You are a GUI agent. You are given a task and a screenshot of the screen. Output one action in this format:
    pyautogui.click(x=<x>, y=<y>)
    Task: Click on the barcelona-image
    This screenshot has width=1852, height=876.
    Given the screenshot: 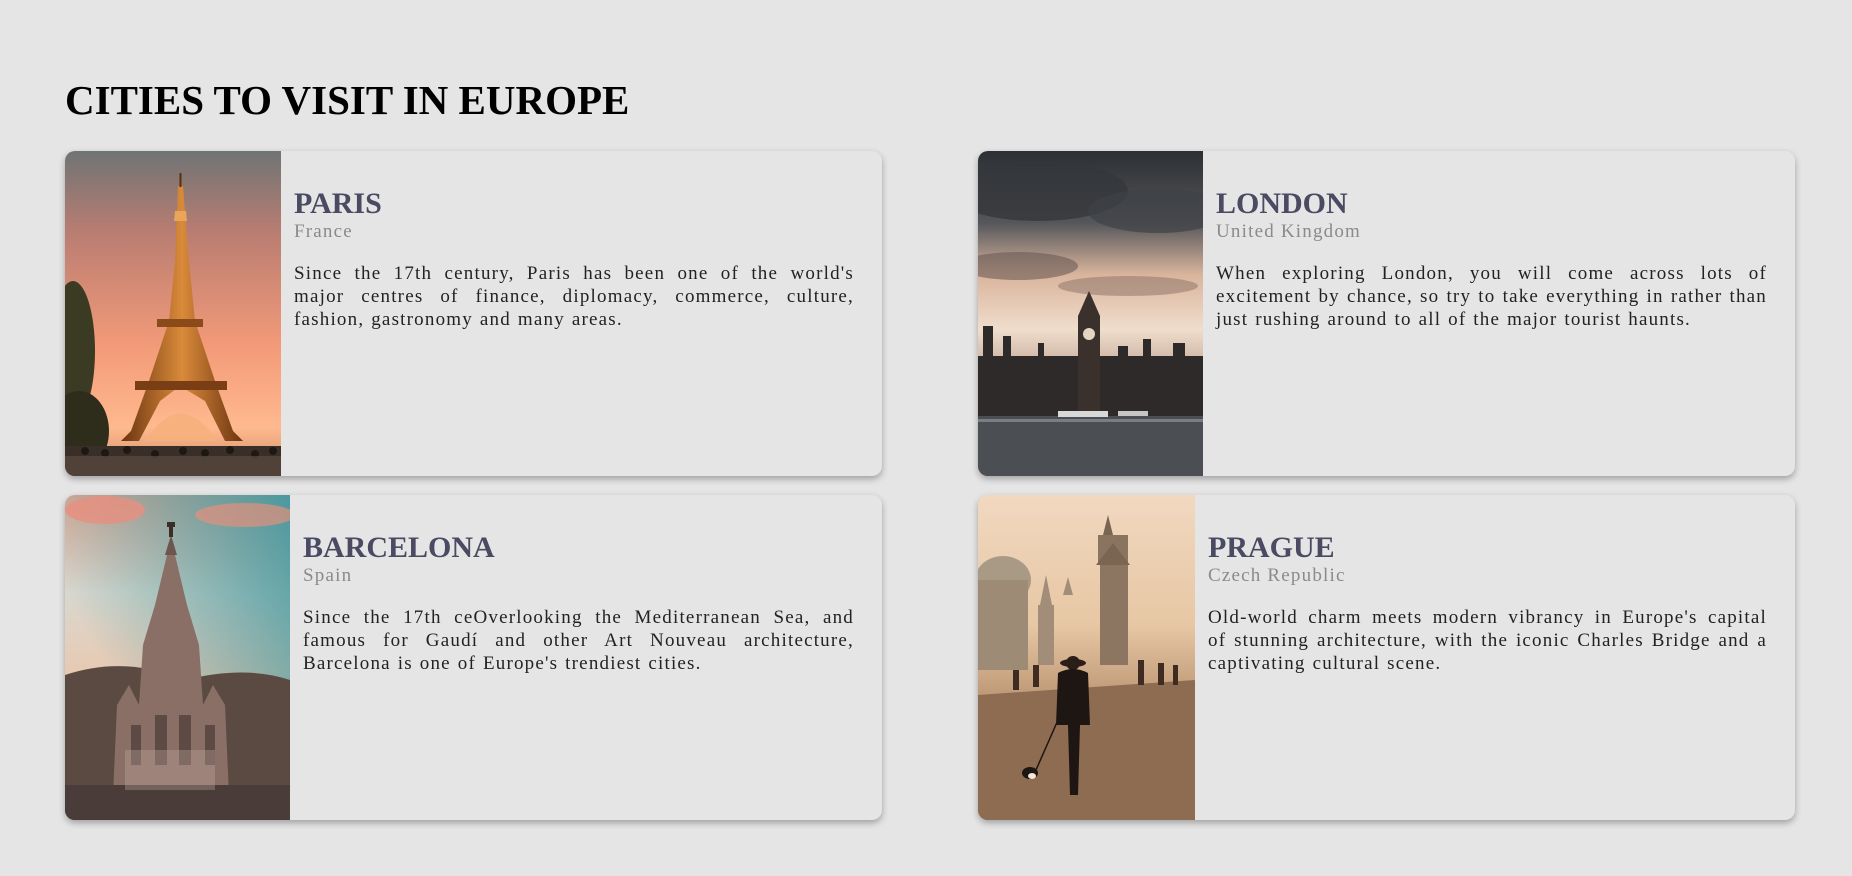 What is the action you would take?
    pyautogui.click(x=177, y=657)
    